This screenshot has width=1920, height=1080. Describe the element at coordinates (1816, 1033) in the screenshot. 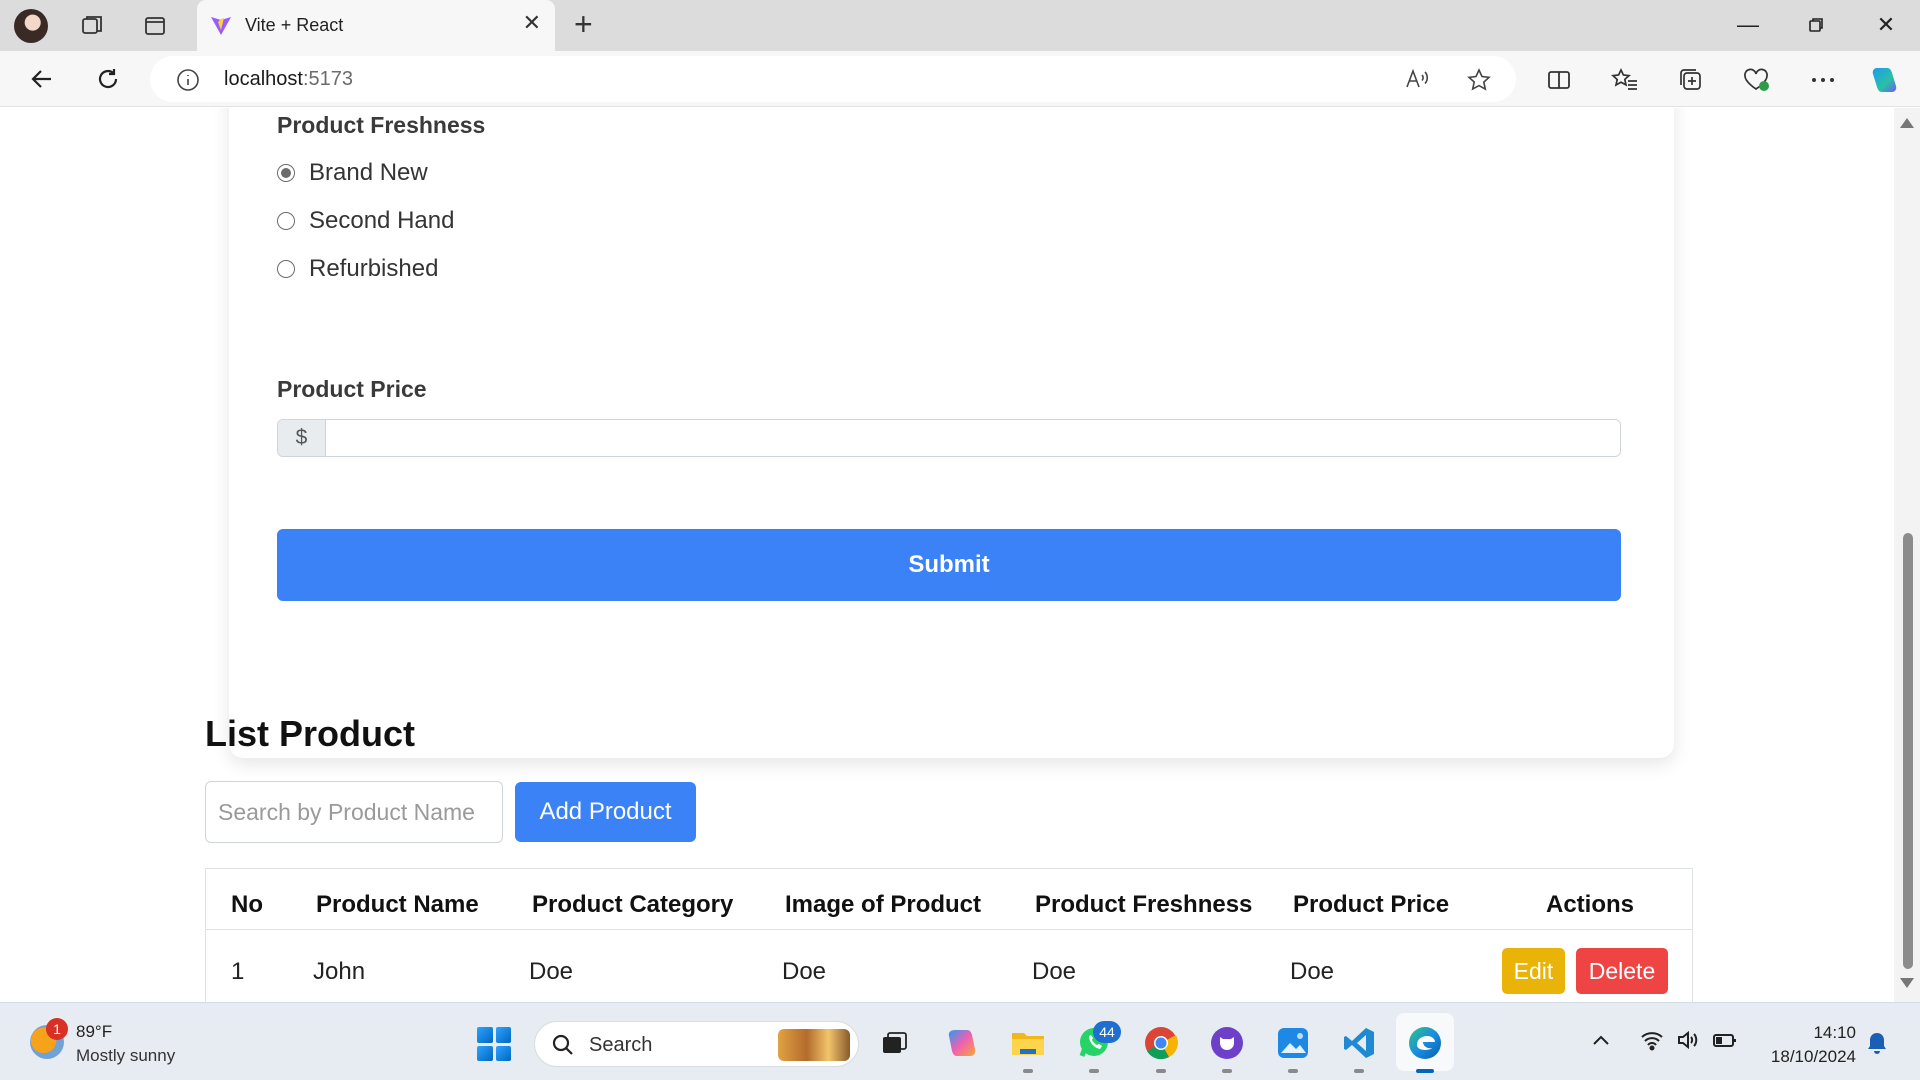

I see `clock-time: 14:10` at that location.